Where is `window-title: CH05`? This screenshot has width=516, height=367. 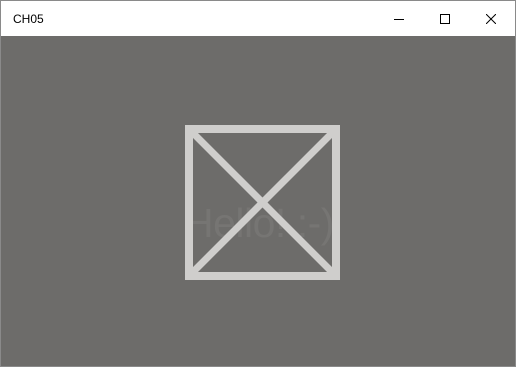
window-title: CH05 is located at coordinates (28, 19).